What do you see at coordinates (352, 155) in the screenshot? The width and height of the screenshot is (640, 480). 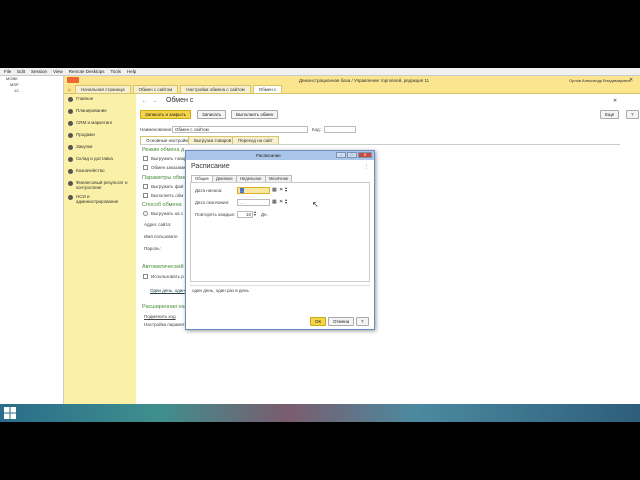 I see `maximize-icon: □` at bounding box center [352, 155].